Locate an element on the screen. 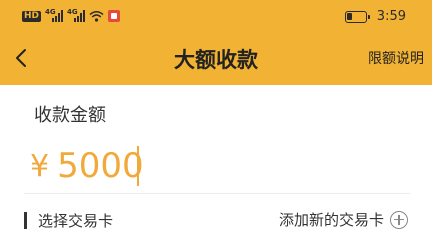 Image resolution: width=432 pixels, height=249 pixels. add-card-button: 添加新的交易卡 is located at coordinates (343, 219).